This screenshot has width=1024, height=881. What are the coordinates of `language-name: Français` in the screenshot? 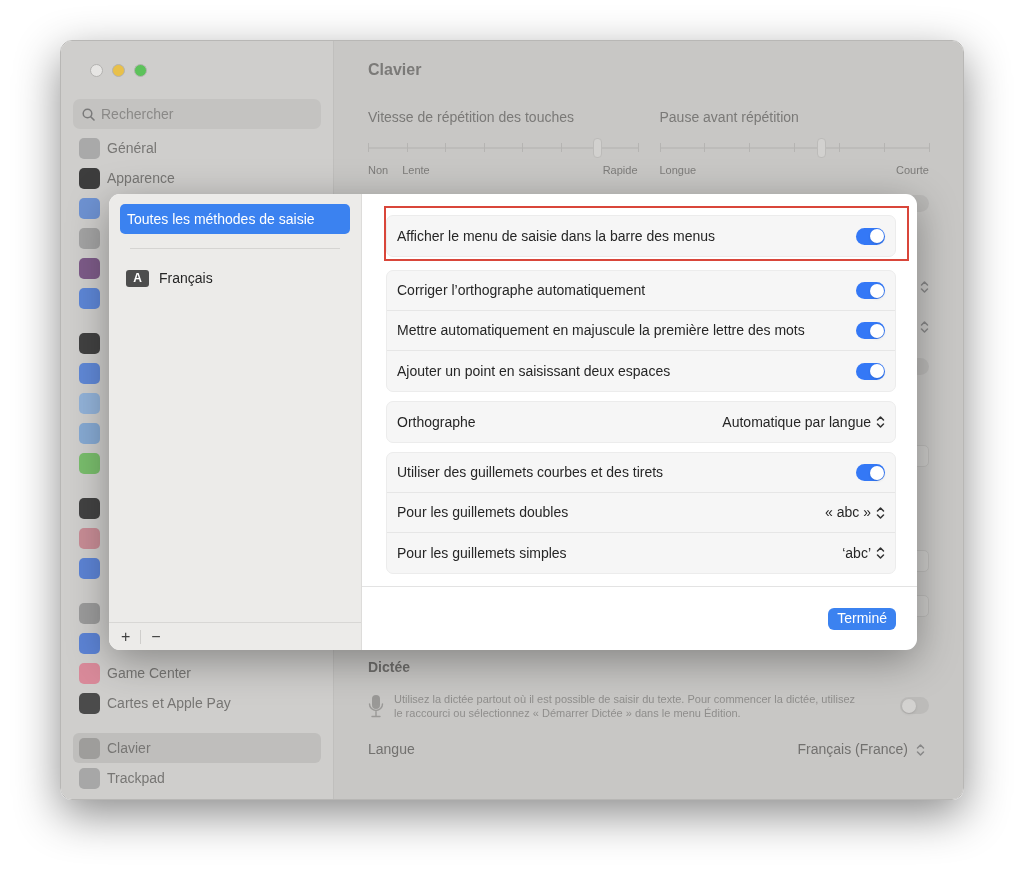 It's located at (186, 278).